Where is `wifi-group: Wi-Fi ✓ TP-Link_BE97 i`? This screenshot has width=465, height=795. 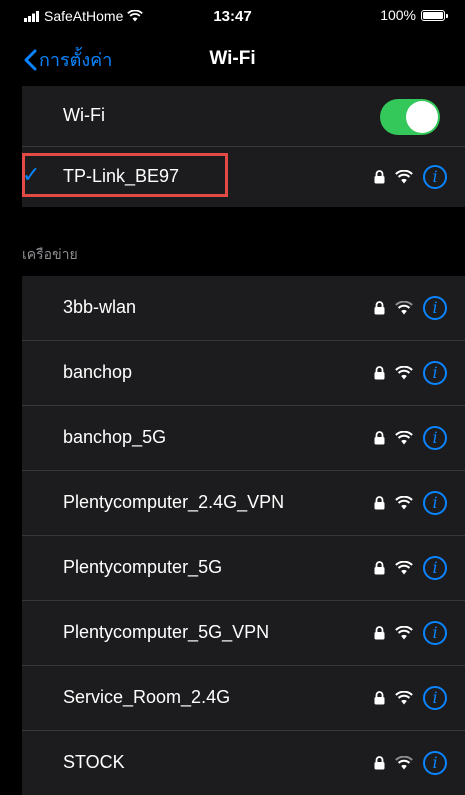
wifi-group: Wi-Fi ✓ TP-Link_BE97 i is located at coordinates (243, 146).